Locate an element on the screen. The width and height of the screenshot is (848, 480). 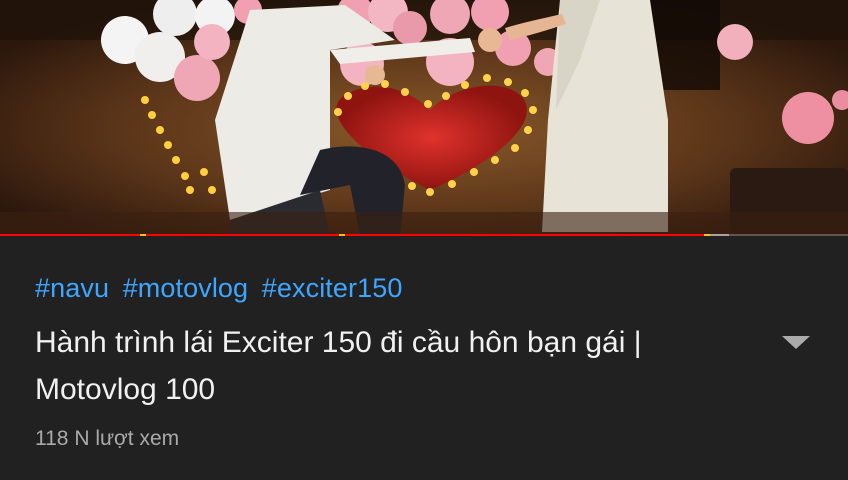
caret-down-icon is located at coordinates (796, 342).